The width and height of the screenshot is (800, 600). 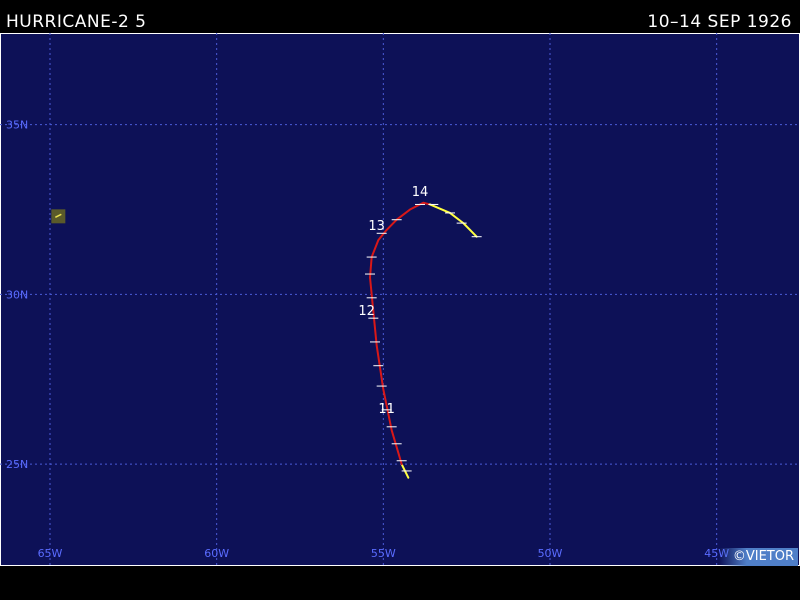 I want to click on day-label: 11, so click(x=386, y=409).